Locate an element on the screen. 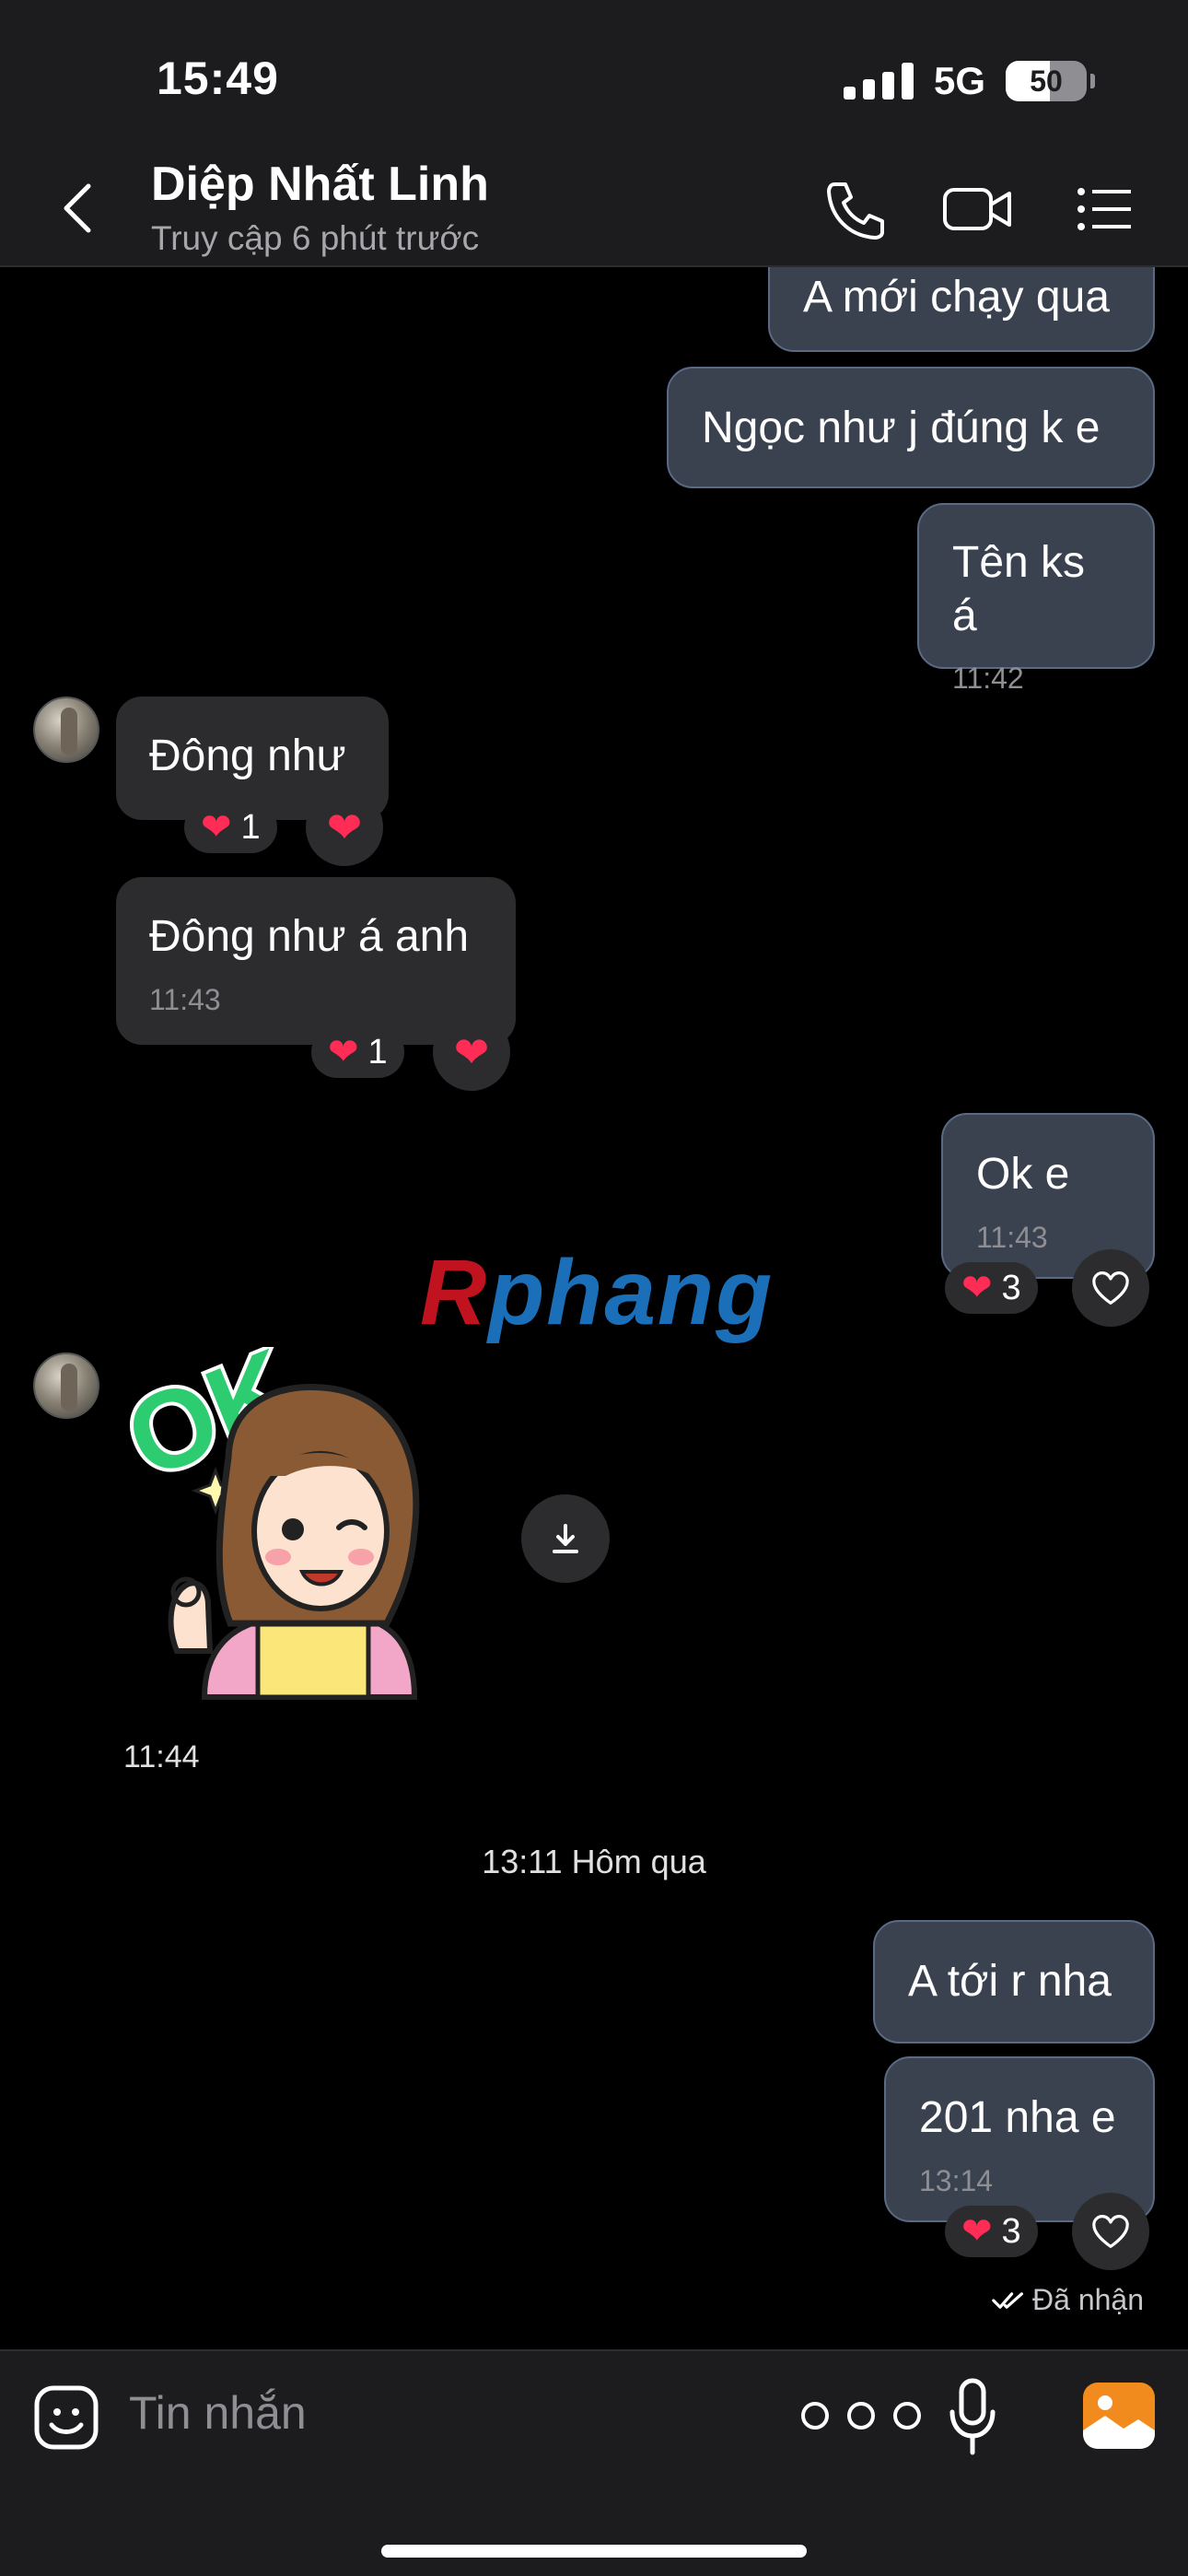  back-icon is located at coordinates (77, 208).